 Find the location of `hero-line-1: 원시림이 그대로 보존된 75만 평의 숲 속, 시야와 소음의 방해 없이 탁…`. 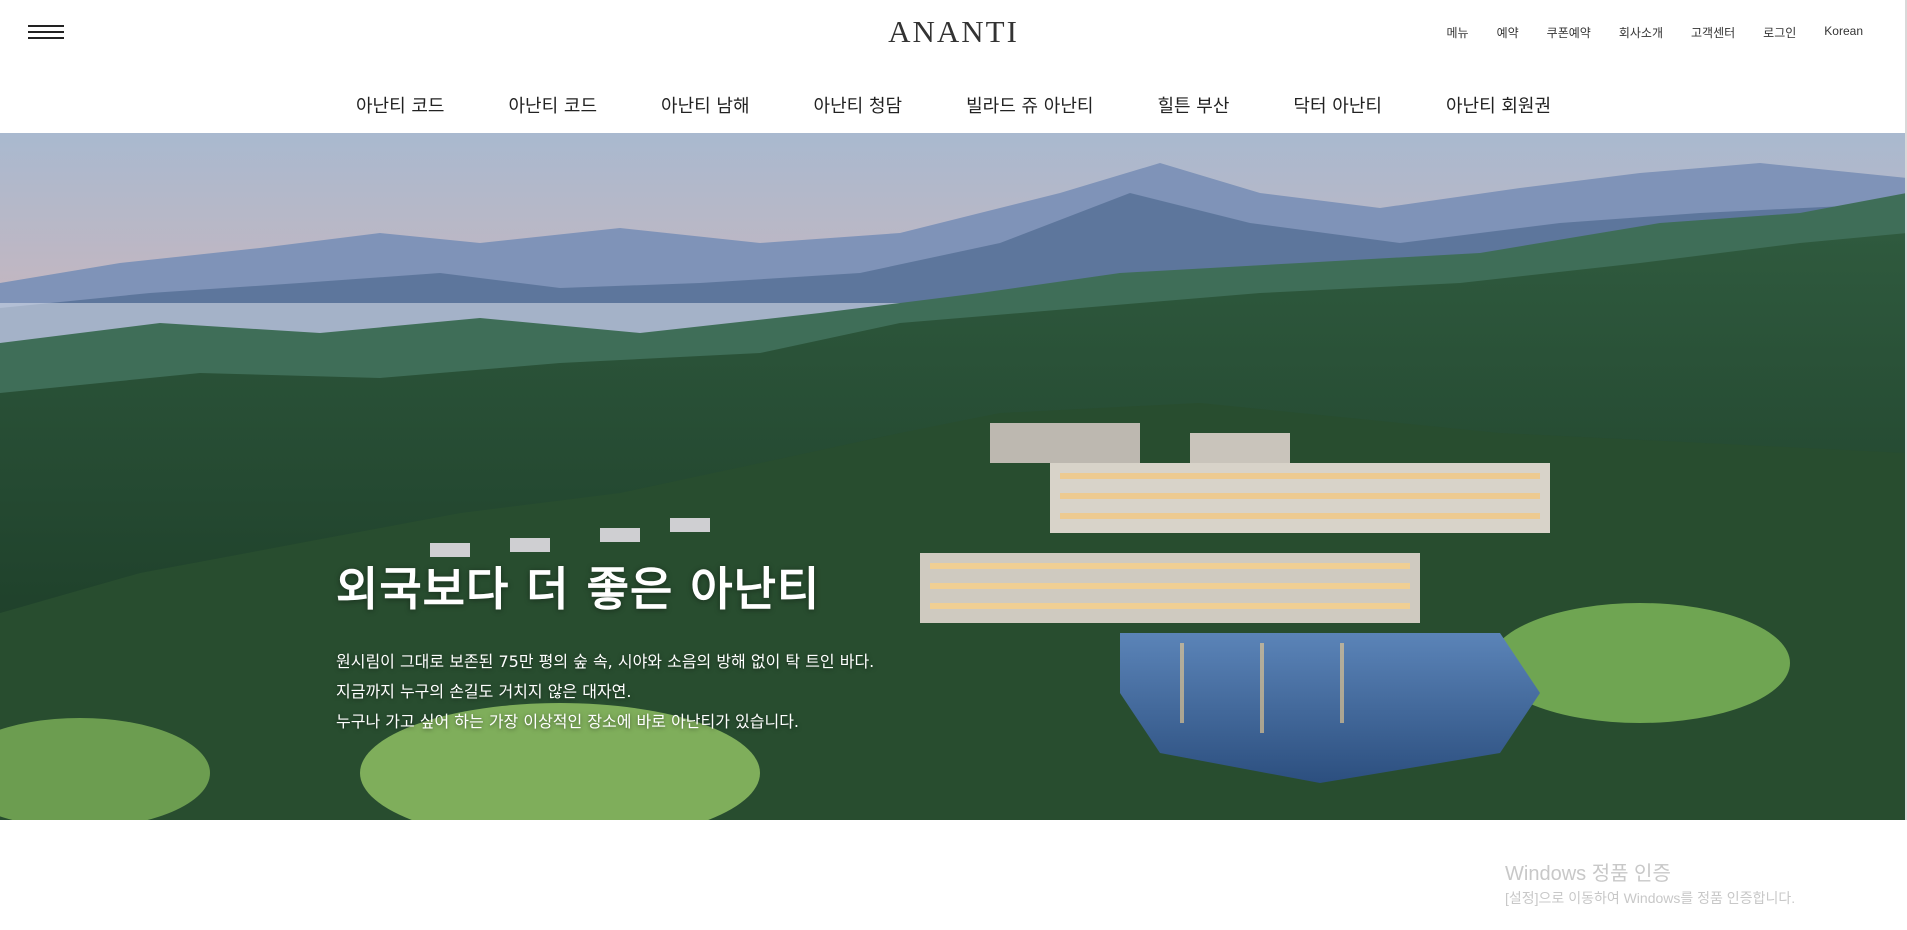

hero-line-1: 원시림이 그대로 보존된 75만 평의 숲 속, 시야와 소음의 방해 없이 탁… is located at coordinates (605, 661).